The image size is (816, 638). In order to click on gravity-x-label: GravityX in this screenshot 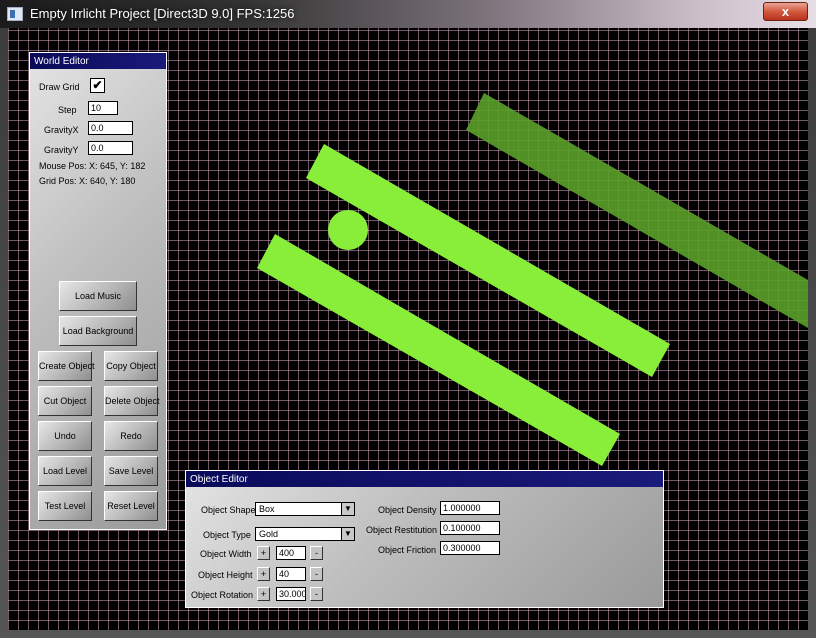, I will do `click(61, 130)`.